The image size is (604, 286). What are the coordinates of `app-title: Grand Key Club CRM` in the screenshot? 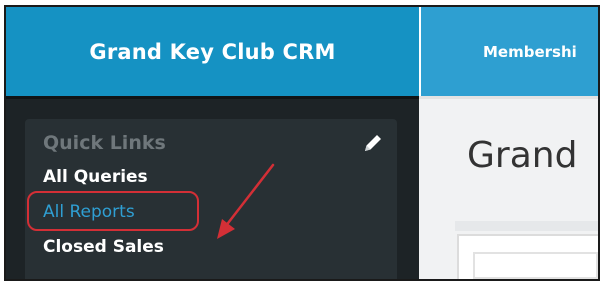 It's located at (212, 51).